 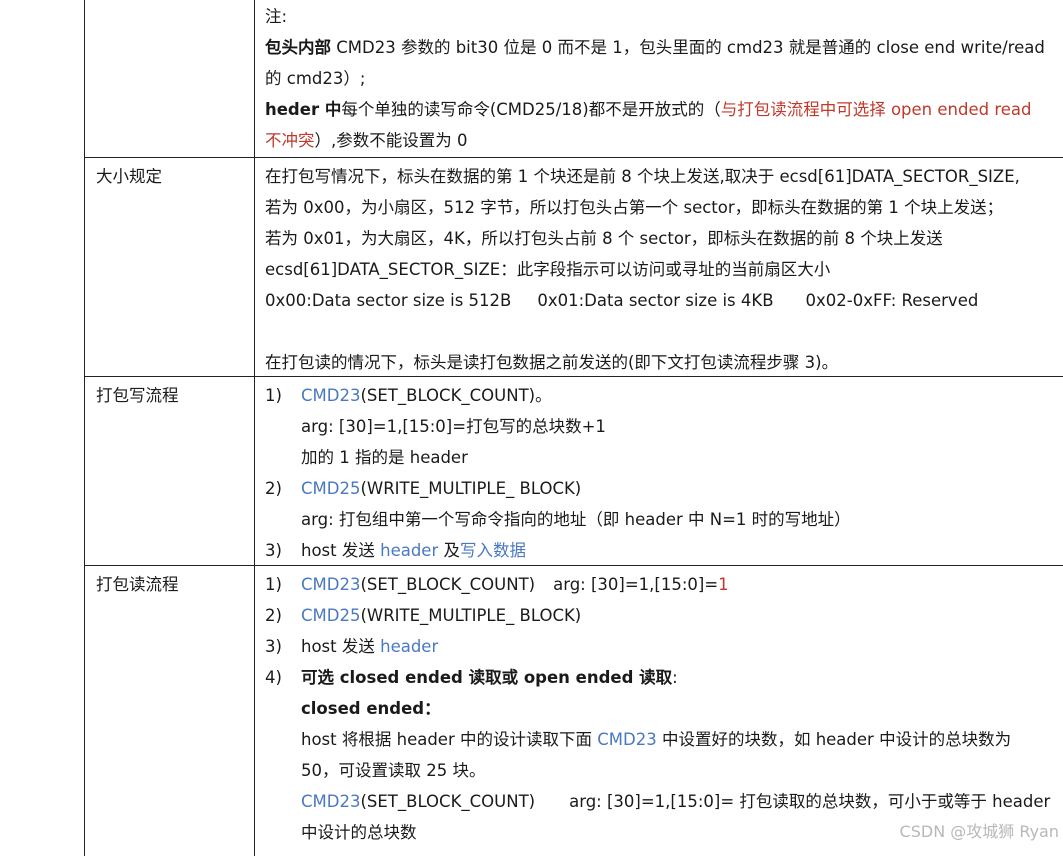 What do you see at coordinates (979, 831) in the screenshot?
I see `watermark: CSDN @攻城狮 Ryan` at bounding box center [979, 831].